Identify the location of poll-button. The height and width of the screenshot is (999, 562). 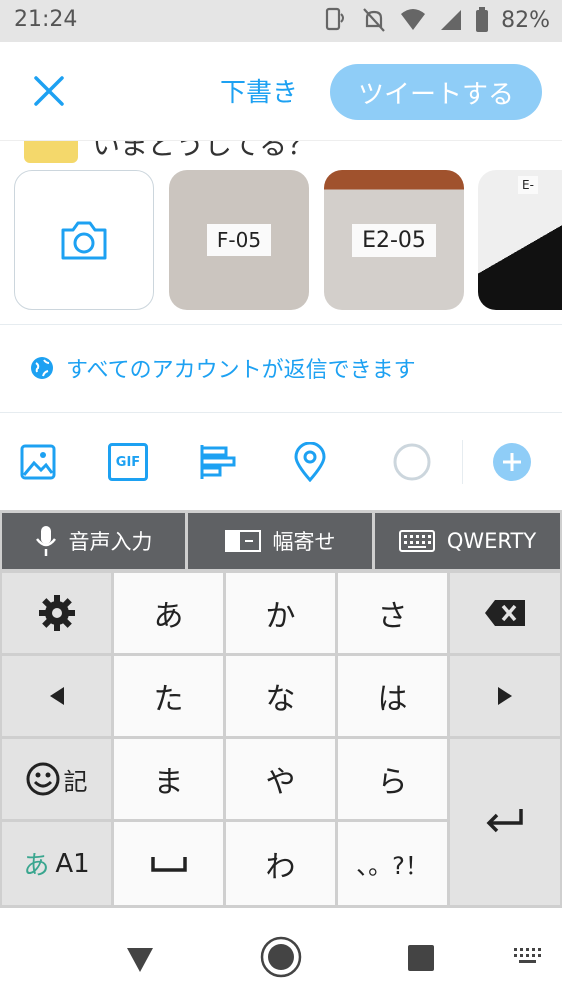
(218, 462).